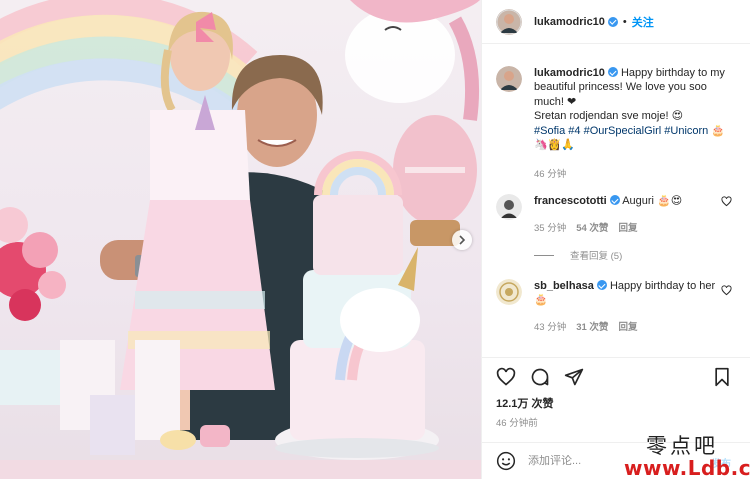 Image resolution: width=750 pixels, height=479 pixels. I want to click on comment-text: 🎂, so click(541, 300).